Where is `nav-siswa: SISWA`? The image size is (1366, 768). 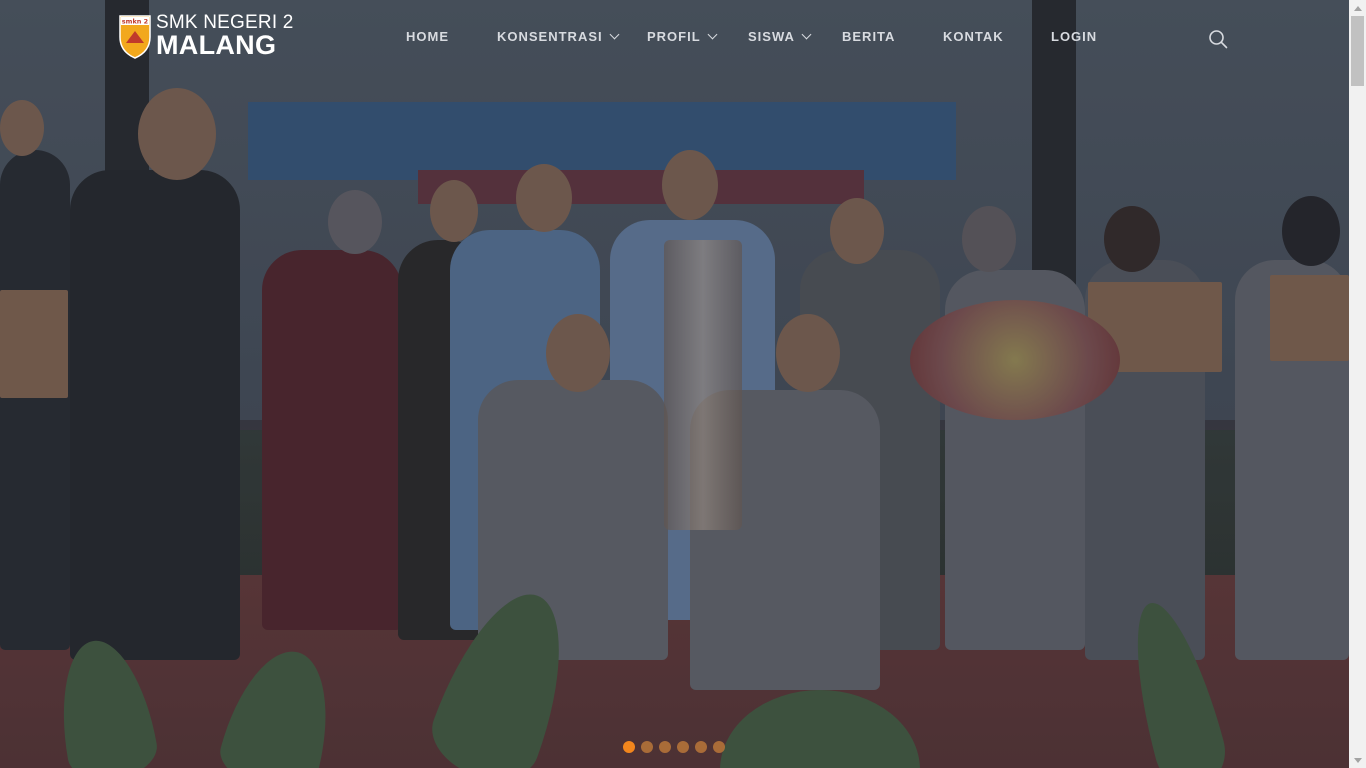 nav-siswa: SISWA is located at coordinates (780, 36).